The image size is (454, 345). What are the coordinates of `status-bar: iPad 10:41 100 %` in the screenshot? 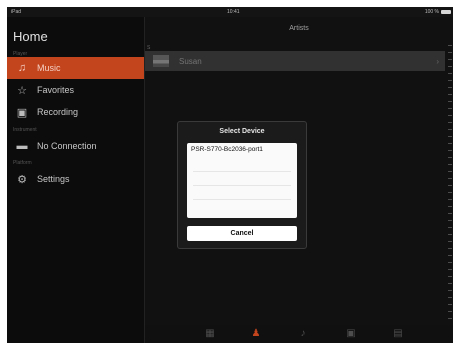 It's located at (230, 12).